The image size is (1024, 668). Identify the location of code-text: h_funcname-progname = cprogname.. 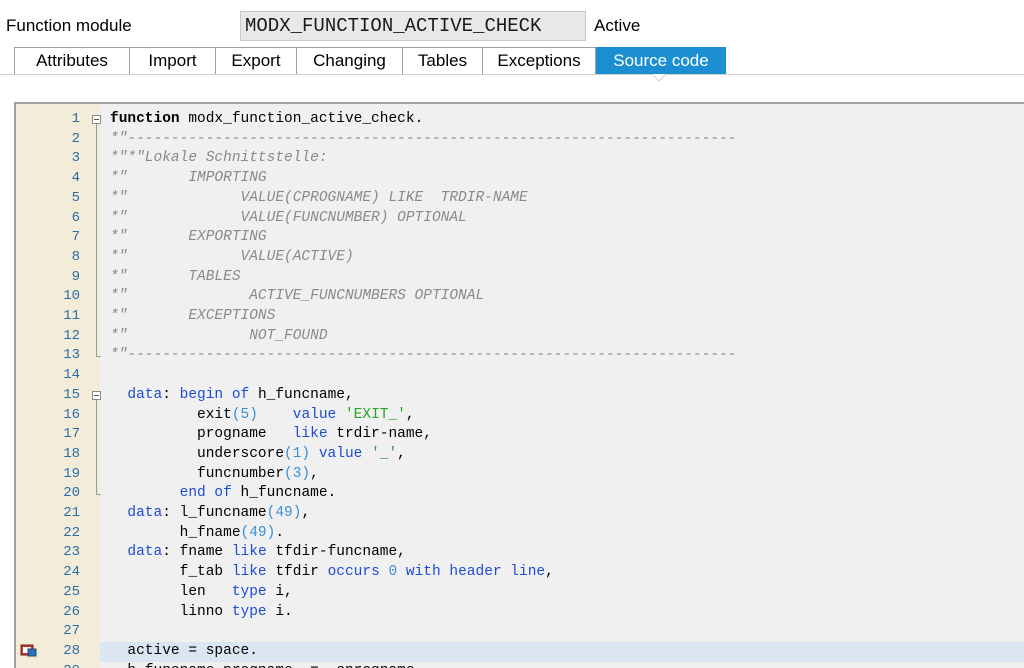
(266, 665).